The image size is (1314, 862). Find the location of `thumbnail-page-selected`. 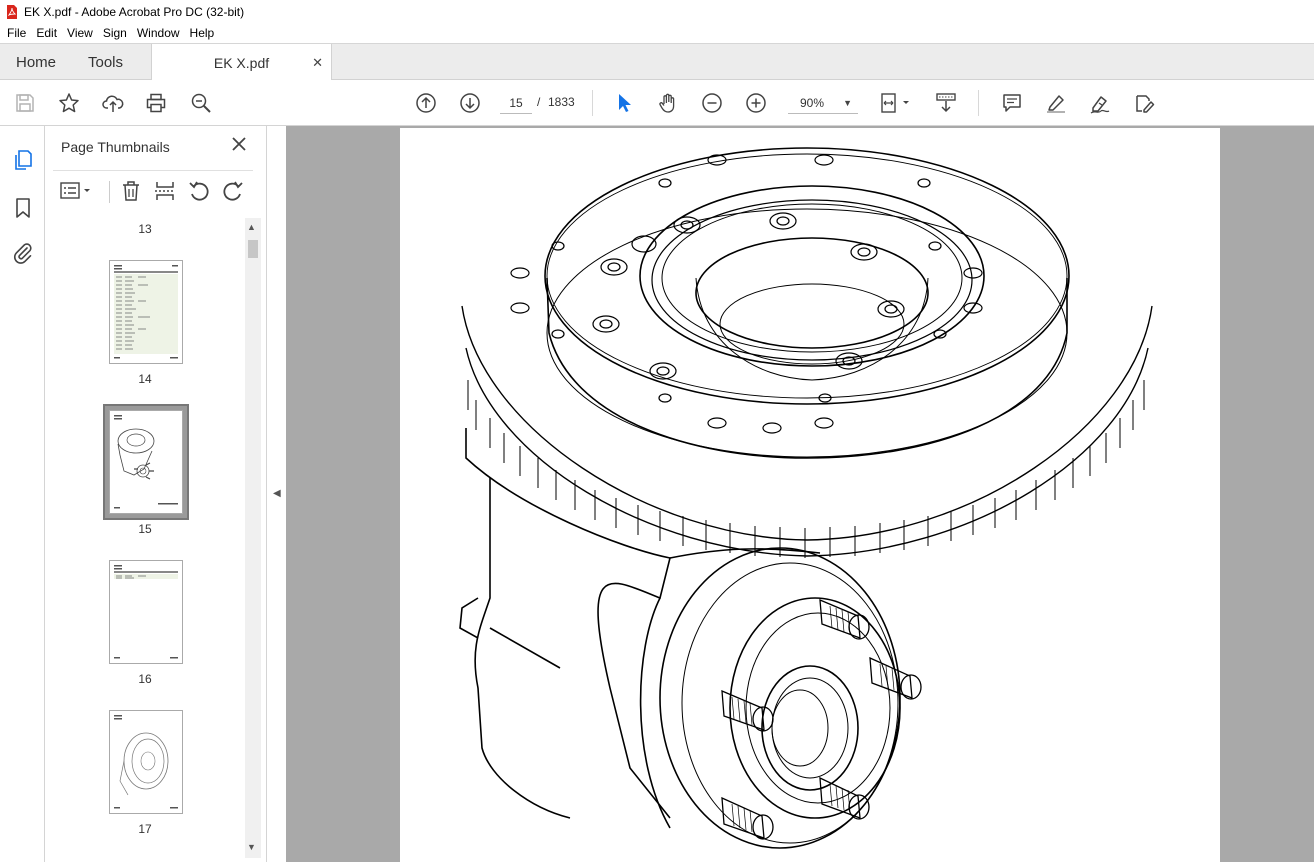

thumbnail-page-selected is located at coordinates (146, 462).